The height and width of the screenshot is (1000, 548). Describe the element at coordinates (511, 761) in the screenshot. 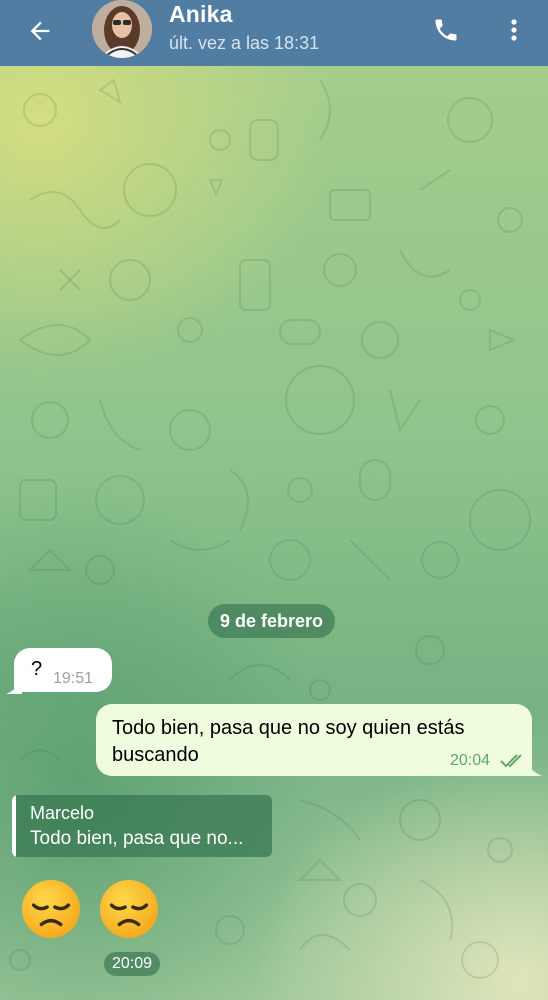

I see `double-check-icon` at that location.